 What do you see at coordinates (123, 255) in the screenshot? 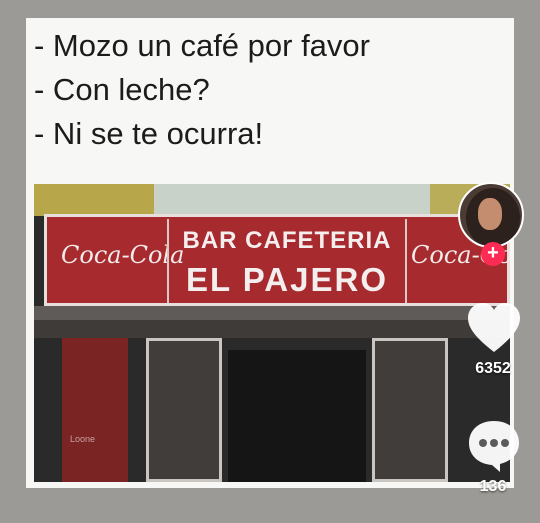
I see `coca-cola-logo-left: Coca-Cola` at bounding box center [123, 255].